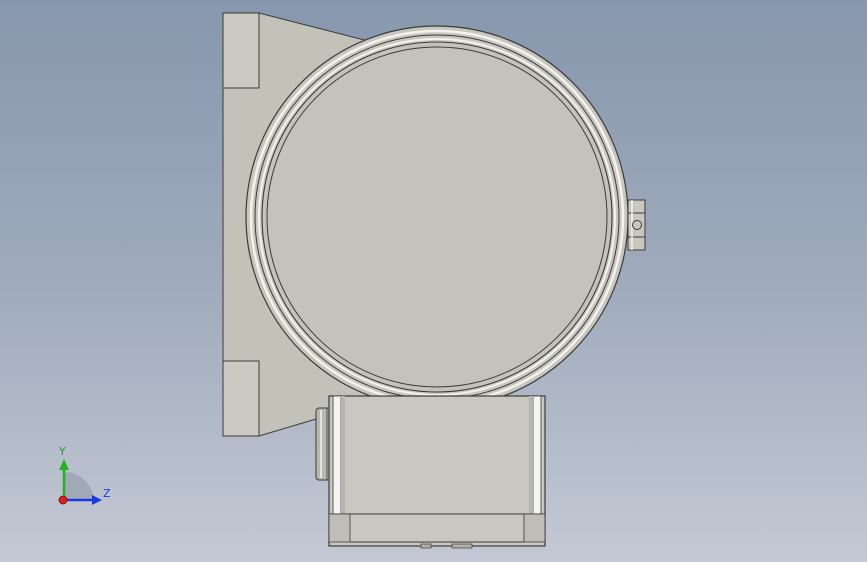 This screenshot has width=867, height=562. I want to click on x-axis-dot, so click(63, 500).